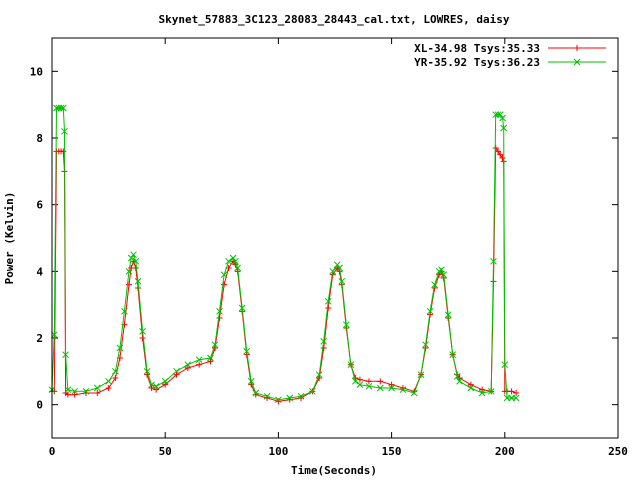 This screenshot has width=640, height=480. What do you see at coordinates (36, 71) in the screenshot?
I see `y-tick-label: 10` at bounding box center [36, 71].